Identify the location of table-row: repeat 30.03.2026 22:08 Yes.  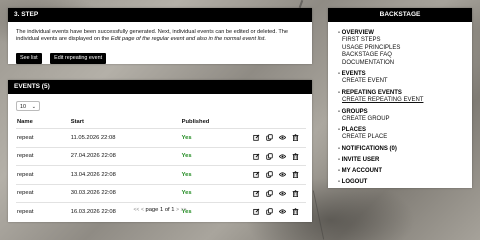
(161, 193).